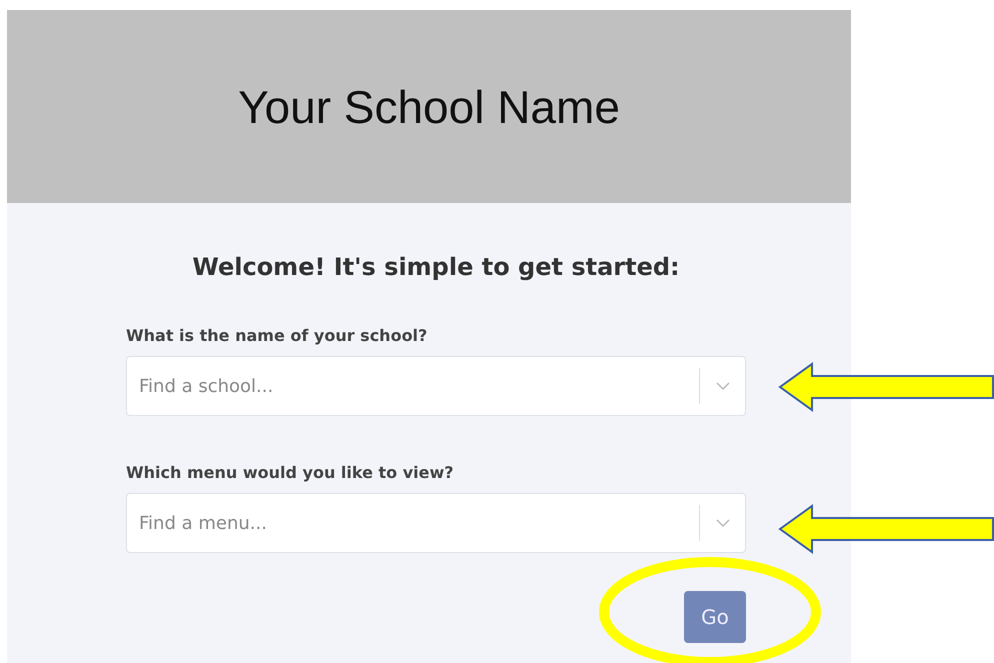 The image size is (994, 663). What do you see at coordinates (429, 107) in the screenshot?
I see `school-name-title: Your School Name` at bounding box center [429, 107].